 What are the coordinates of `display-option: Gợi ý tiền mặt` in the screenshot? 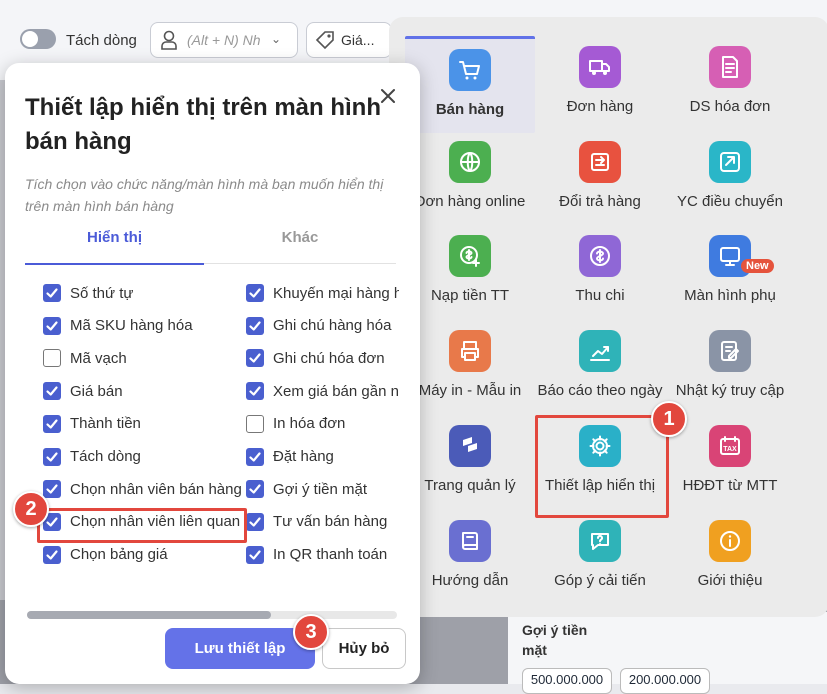 It's located at (322, 489).